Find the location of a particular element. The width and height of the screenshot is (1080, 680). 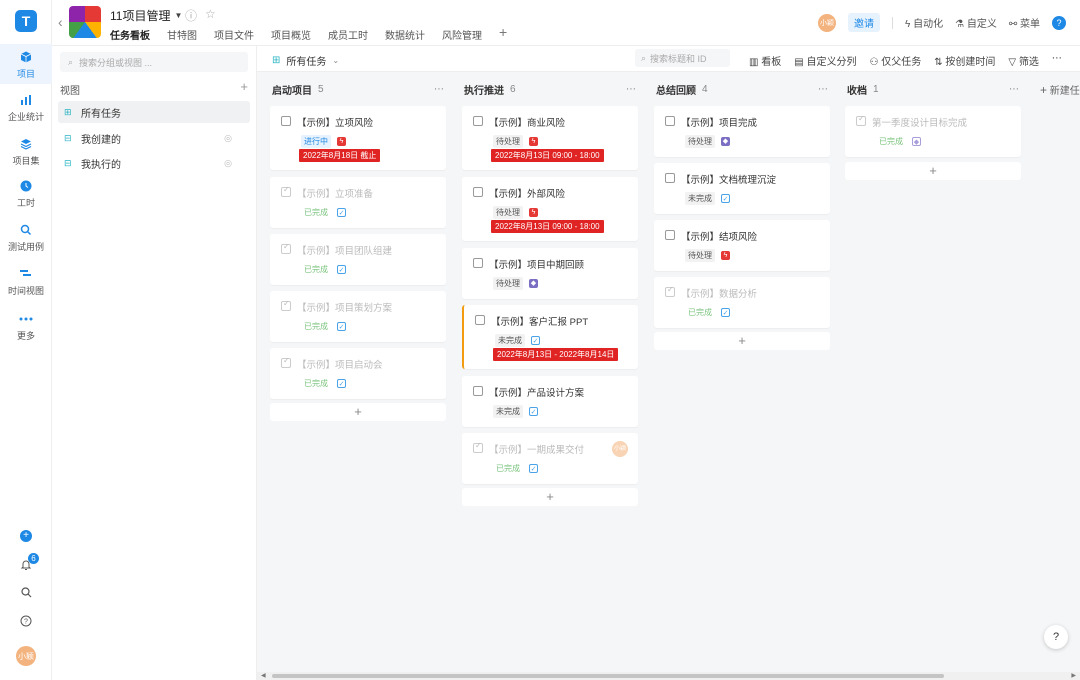

menu-button: ⚯ 菜单 is located at coordinates (1024, 22).